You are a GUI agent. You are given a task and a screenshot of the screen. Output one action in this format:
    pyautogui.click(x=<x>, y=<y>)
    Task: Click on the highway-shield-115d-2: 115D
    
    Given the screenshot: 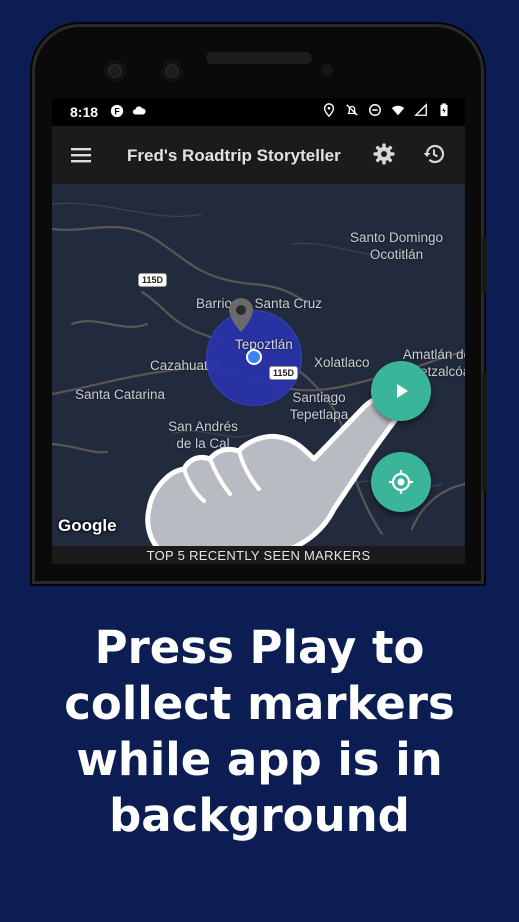 What is the action you would take?
    pyautogui.click(x=284, y=373)
    